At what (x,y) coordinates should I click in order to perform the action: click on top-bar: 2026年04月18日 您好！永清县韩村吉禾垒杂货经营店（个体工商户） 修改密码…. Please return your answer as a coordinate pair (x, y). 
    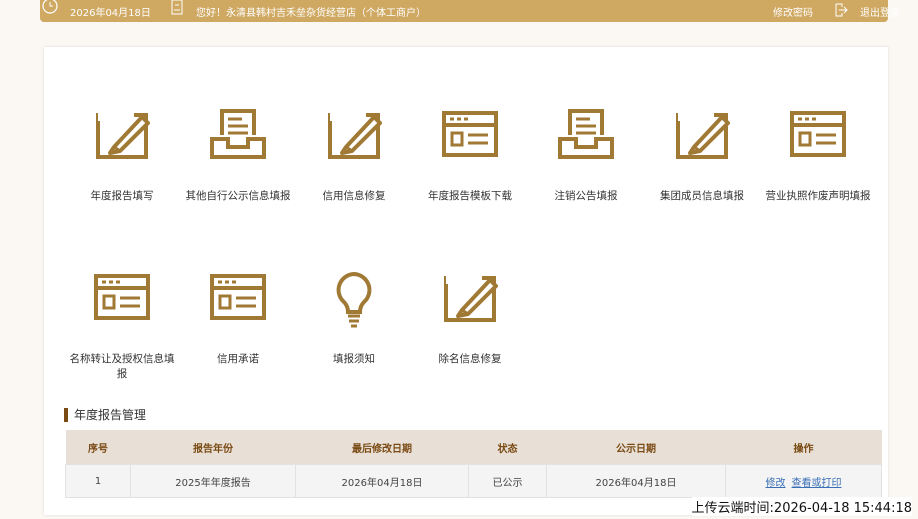
    Looking at the image, I should click on (470, 11).